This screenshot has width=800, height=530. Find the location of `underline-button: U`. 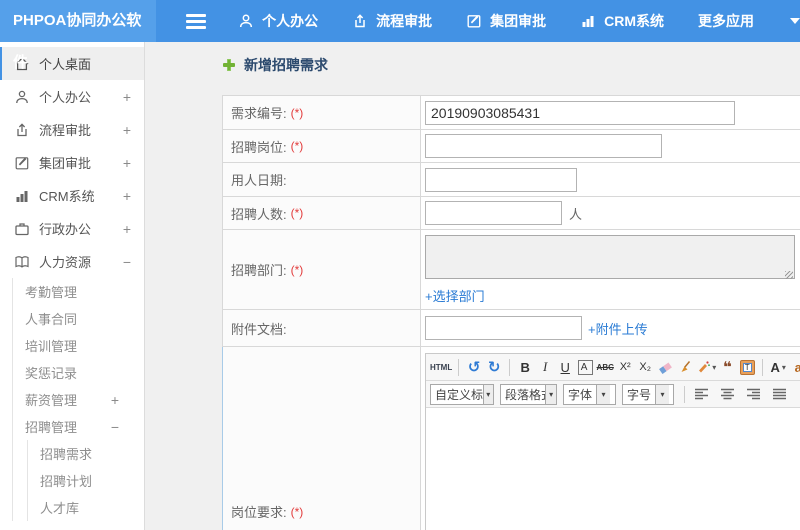

underline-button: U is located at coordinates (565, 367).